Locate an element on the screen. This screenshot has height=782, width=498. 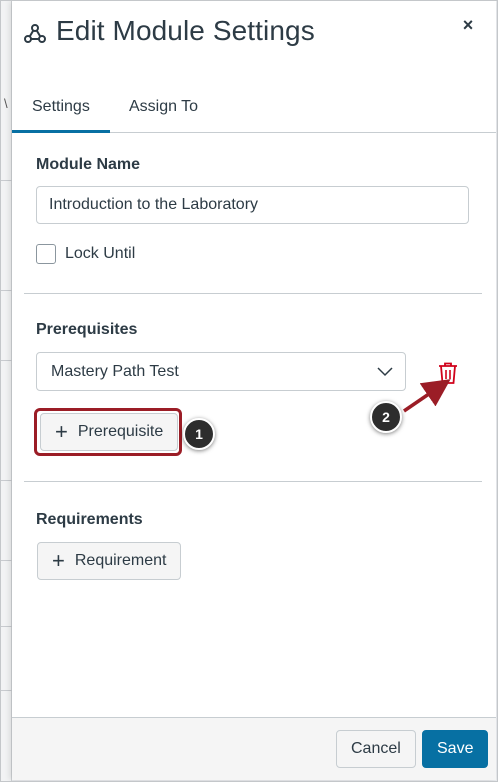
tab-assign-to: Assign To is located at coordinates (163, 110).